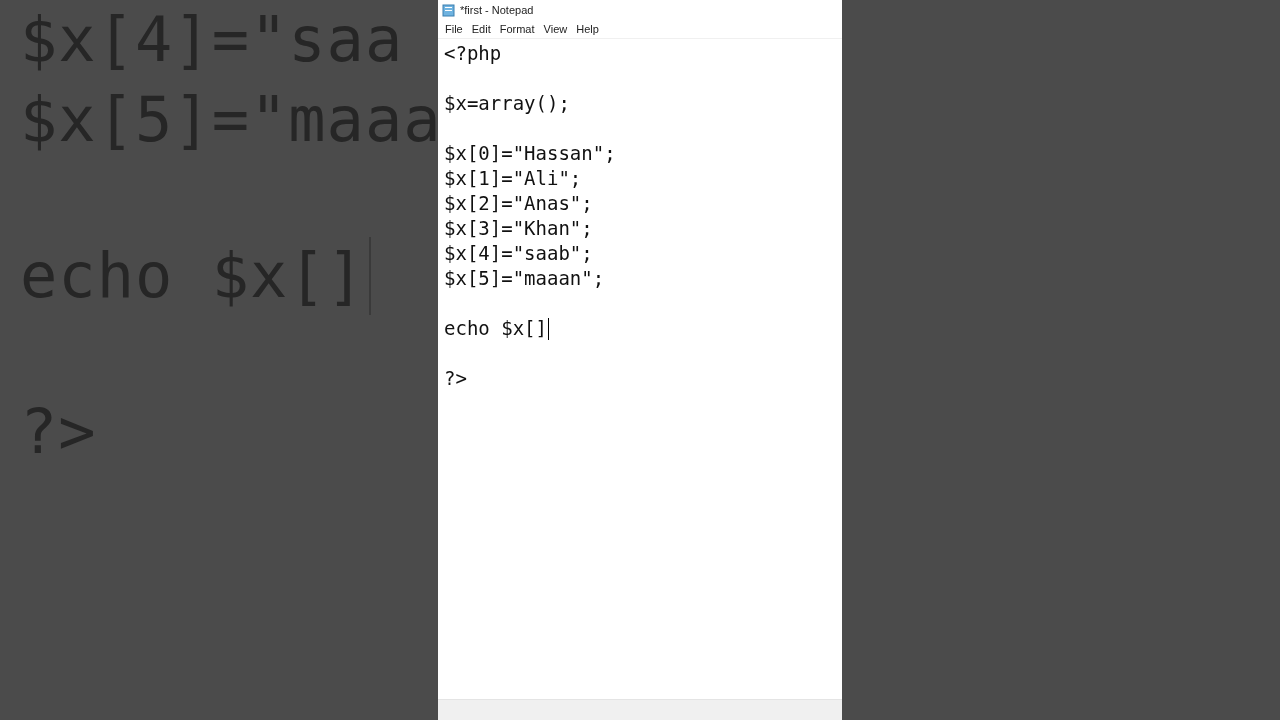 The height and width of the screenshot is (720, 1280). Describe the element at coordinates (517, 29) in the screenshot. I see `menu-item: Format` at that location.